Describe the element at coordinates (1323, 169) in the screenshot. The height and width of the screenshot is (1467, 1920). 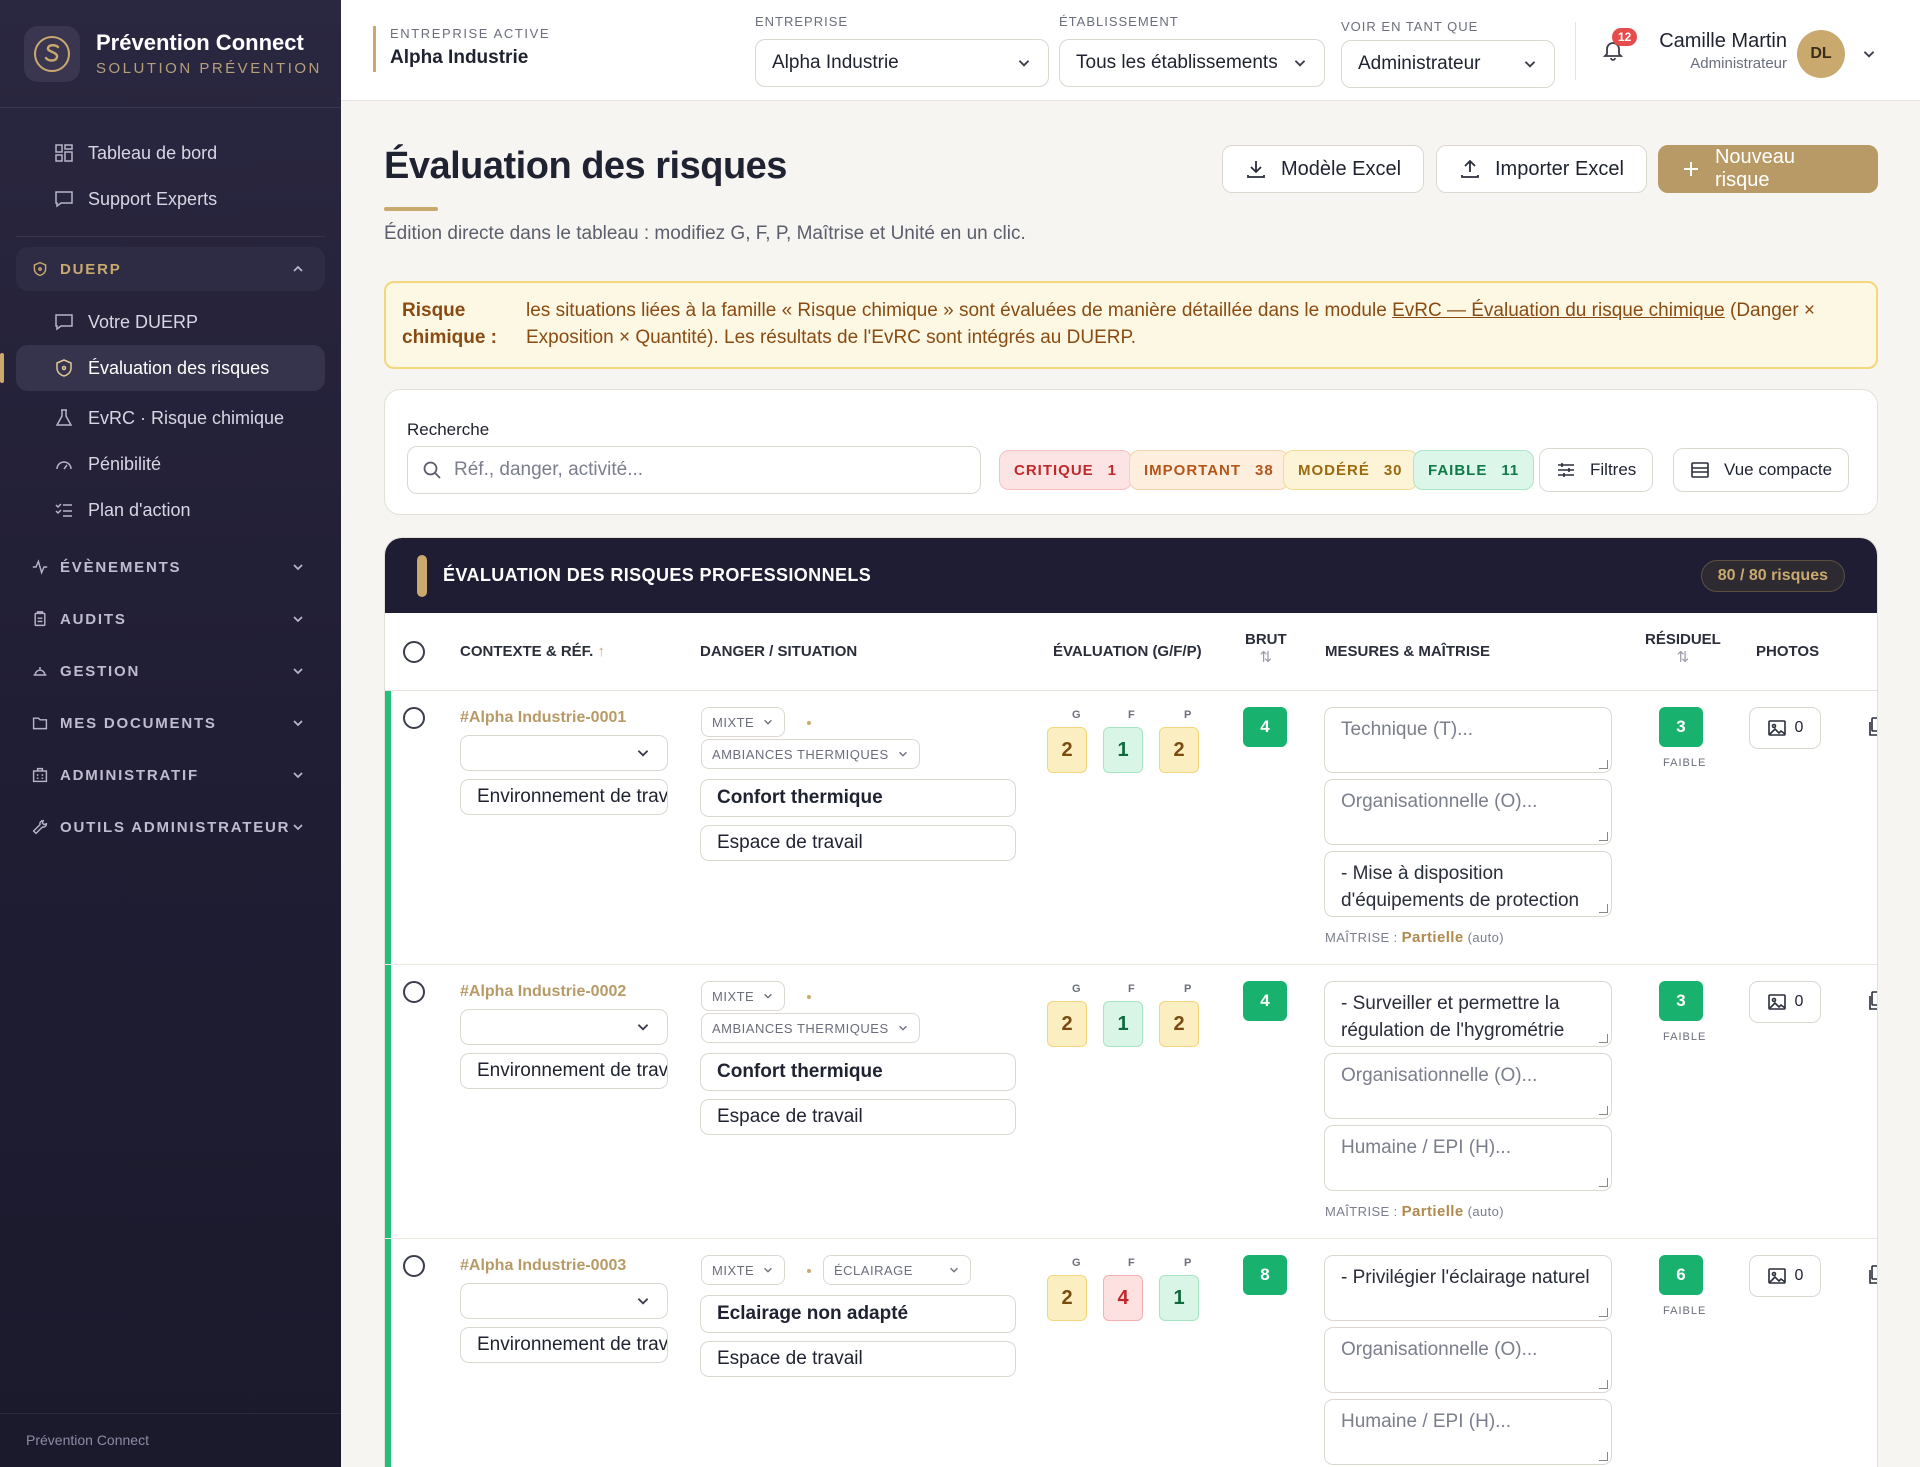
I see `download-model-button: Modèle Excel` at that location.